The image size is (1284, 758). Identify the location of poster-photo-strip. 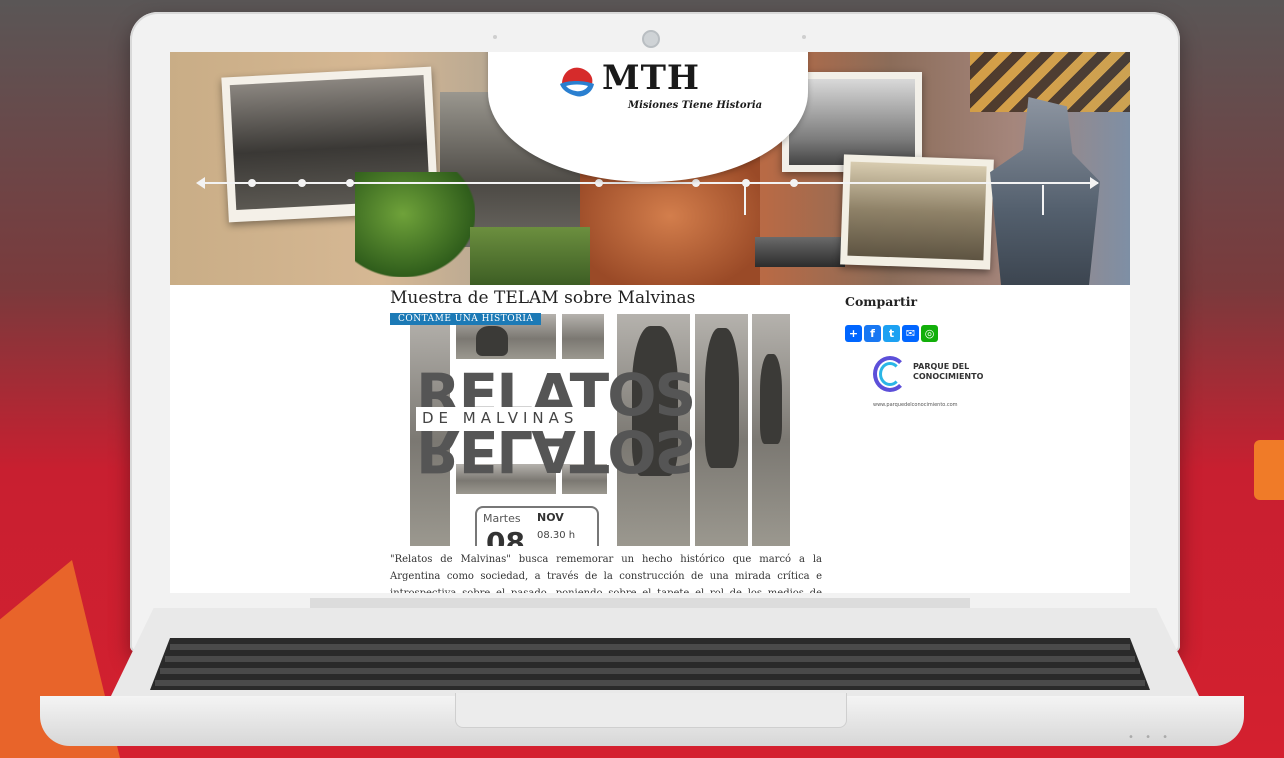
(583, 336).